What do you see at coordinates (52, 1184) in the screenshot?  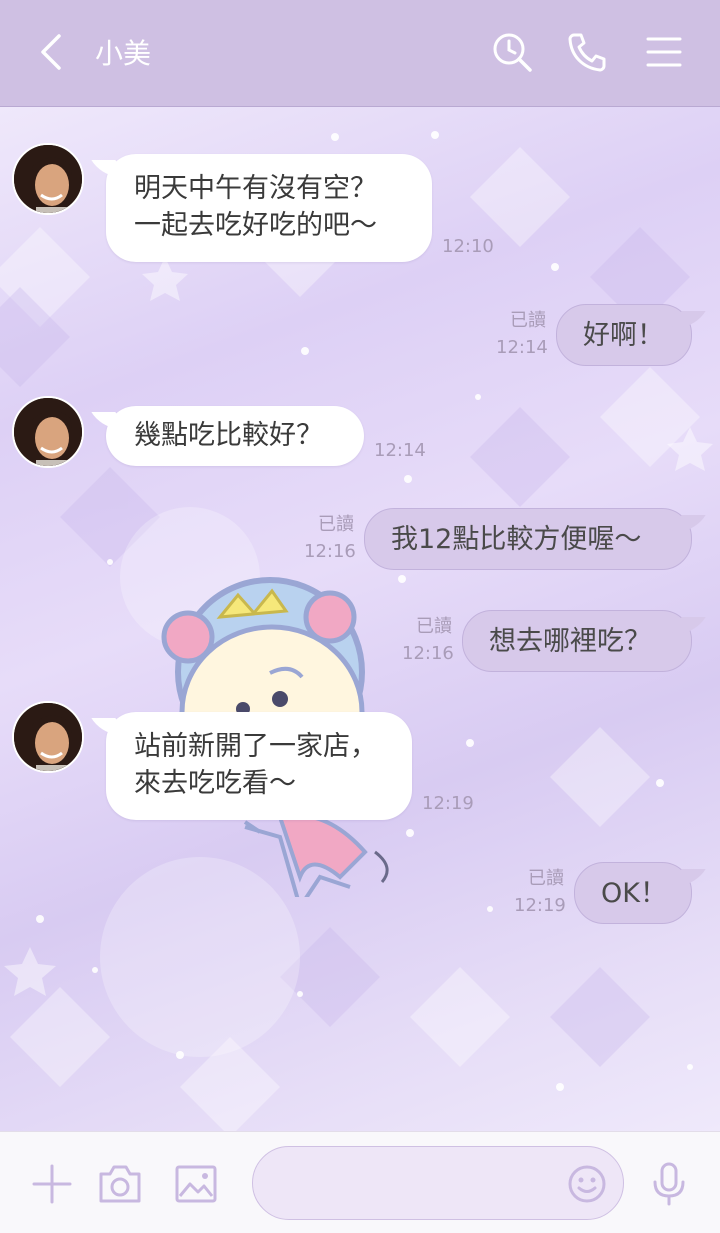 I see `plus-icon` at bounding box center [52, 1184].